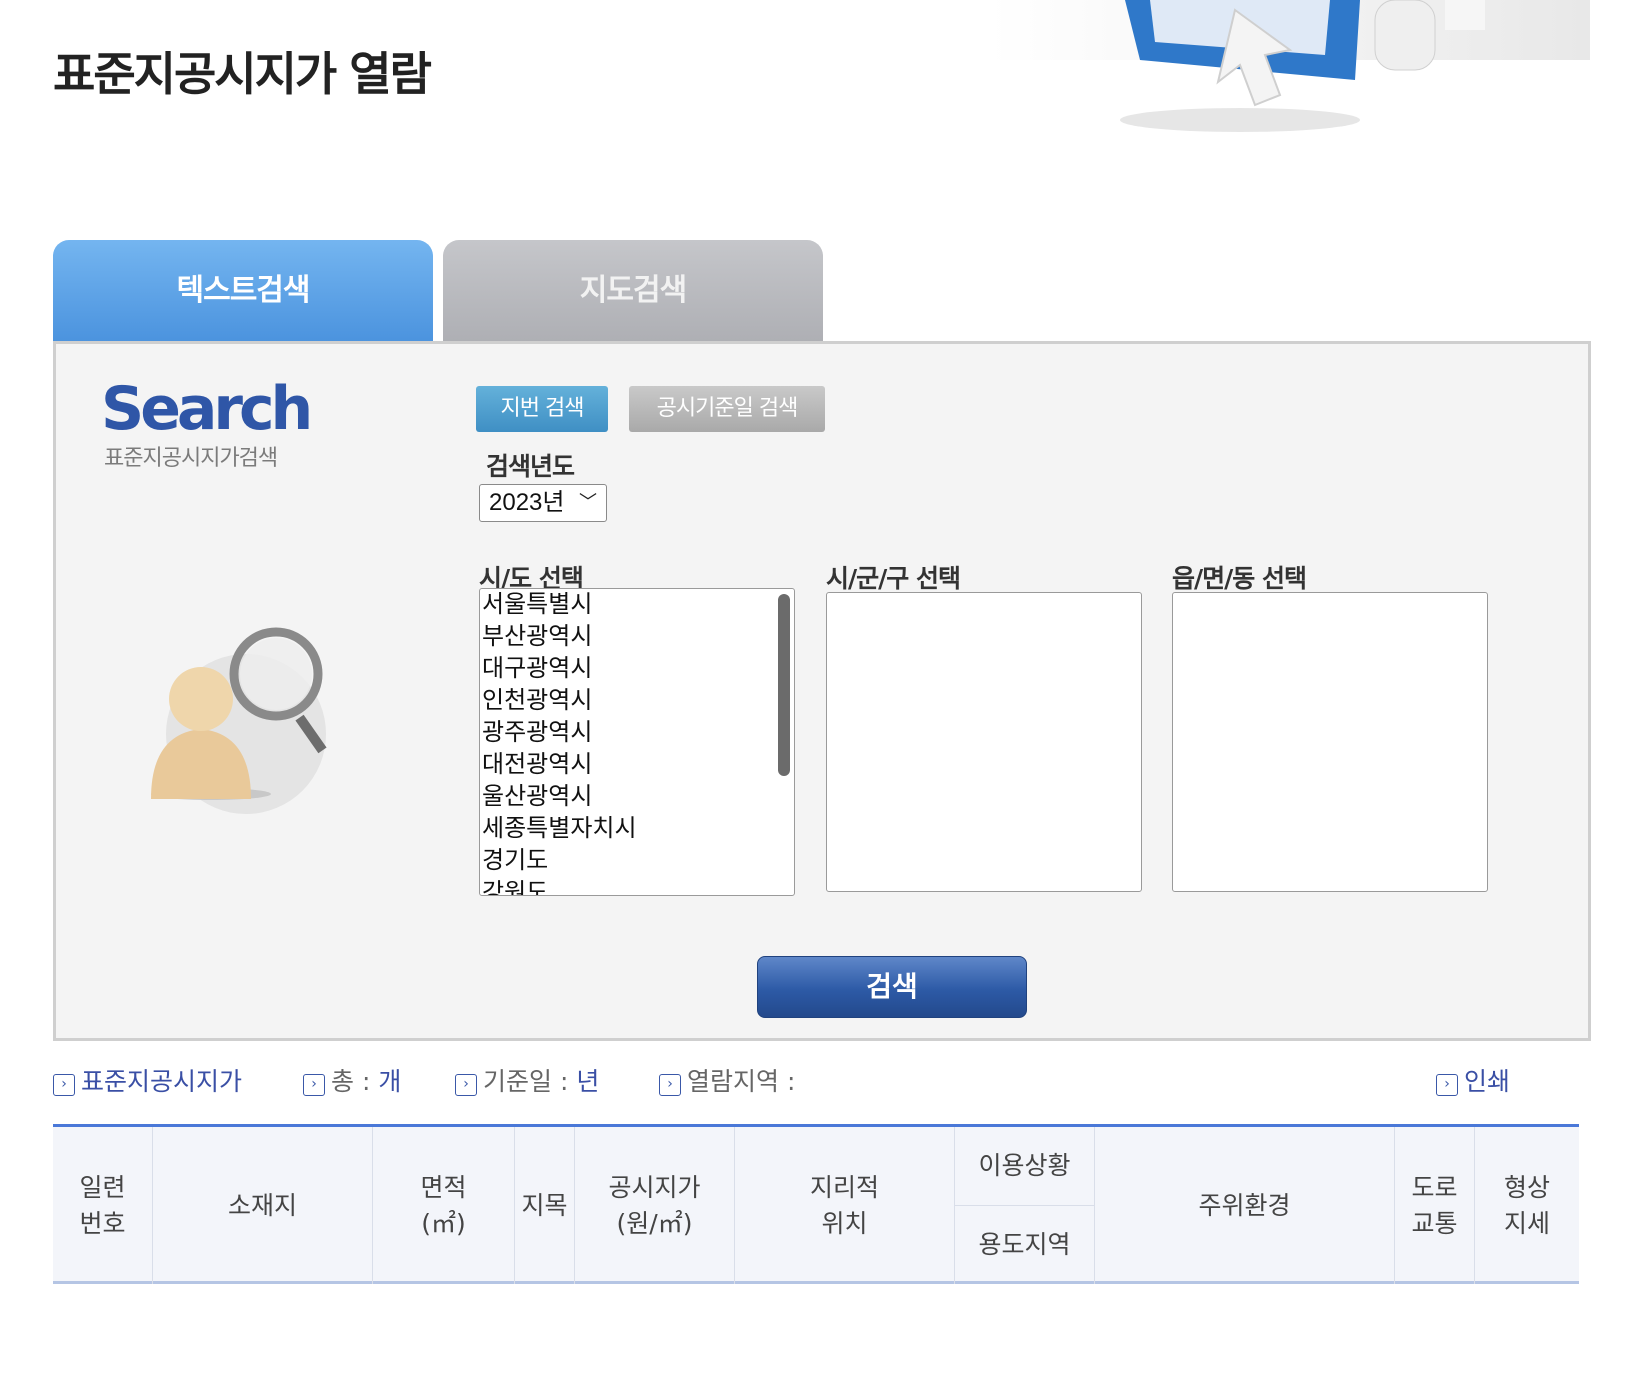  What do you see at coordinates (191, 458) in the screenshot?
I see `search-logo-subtitle: 표준지공시지가검색` at bounding box center [191, 458].